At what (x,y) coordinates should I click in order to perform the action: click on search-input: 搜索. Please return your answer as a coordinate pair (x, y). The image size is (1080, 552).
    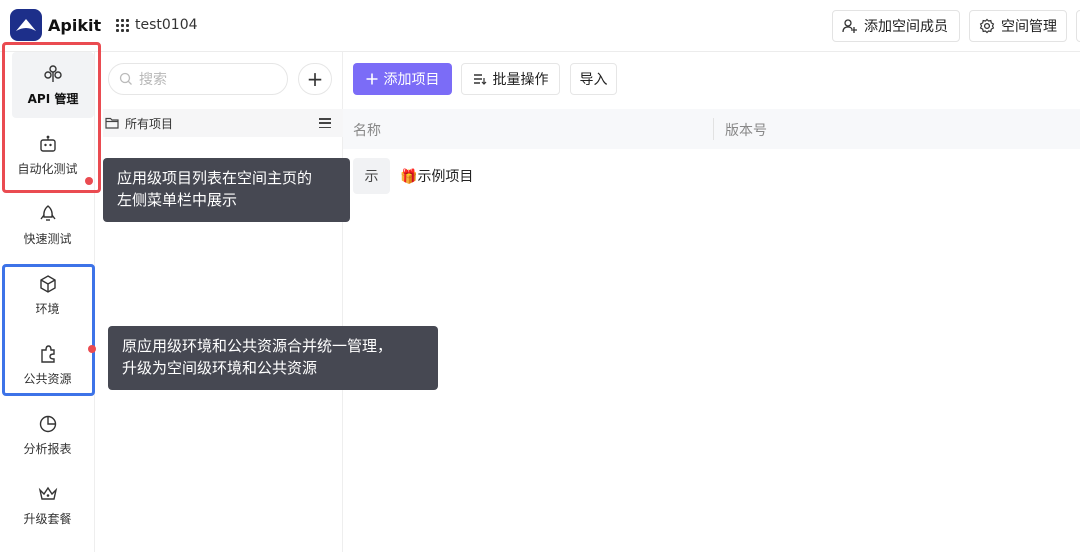
    Looking at the image, I should click on (198, 79).